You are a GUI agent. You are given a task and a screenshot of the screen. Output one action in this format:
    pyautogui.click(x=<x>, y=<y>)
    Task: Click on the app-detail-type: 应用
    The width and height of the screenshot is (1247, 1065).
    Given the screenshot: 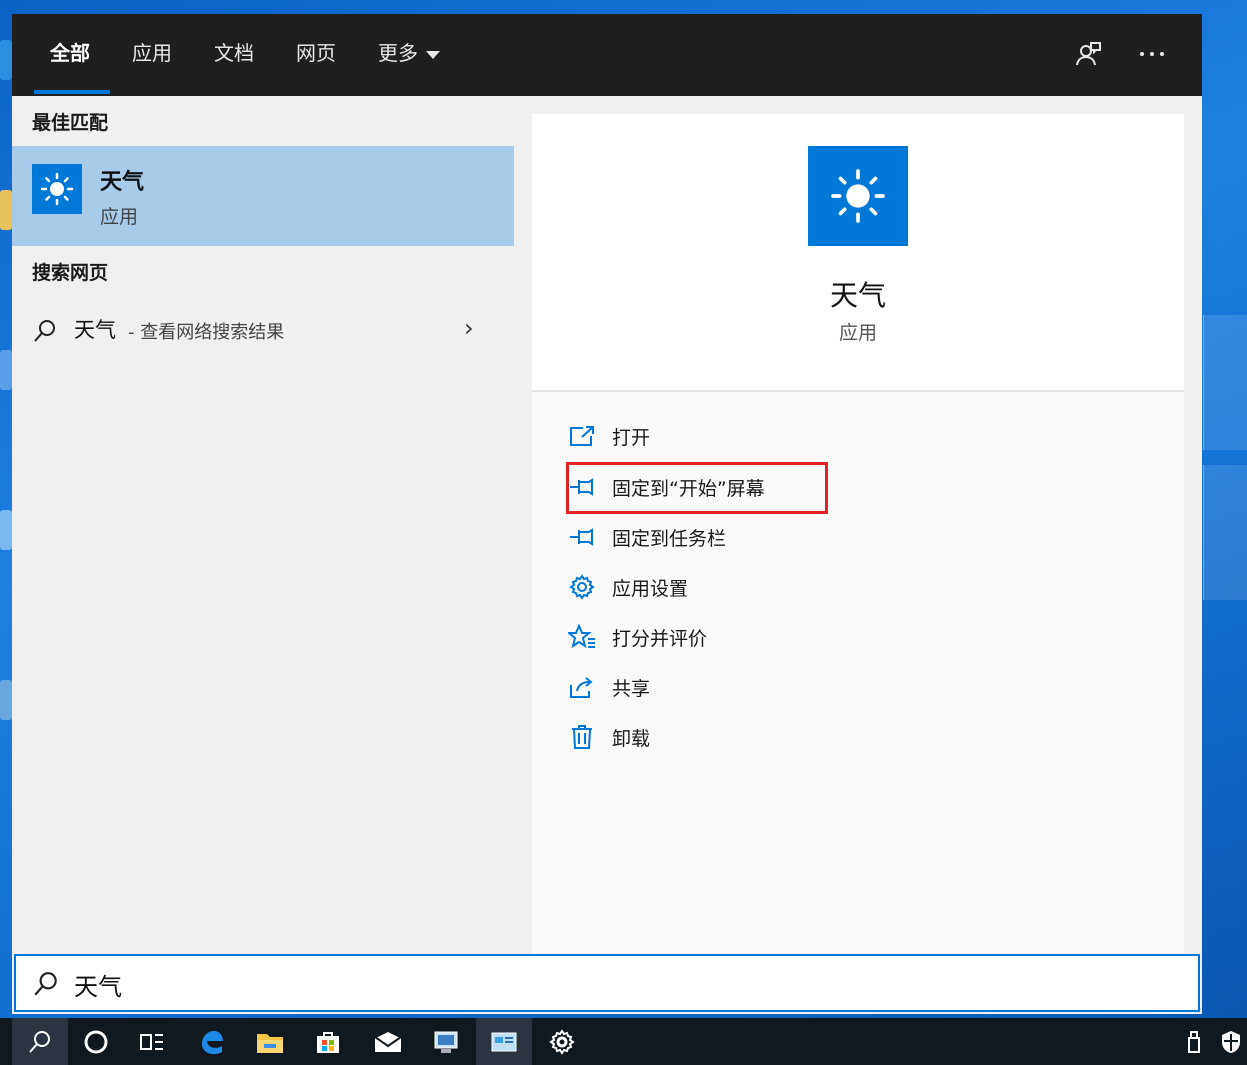 What is the action you would take?
    pyautogui.click(x=857, y=333)
    